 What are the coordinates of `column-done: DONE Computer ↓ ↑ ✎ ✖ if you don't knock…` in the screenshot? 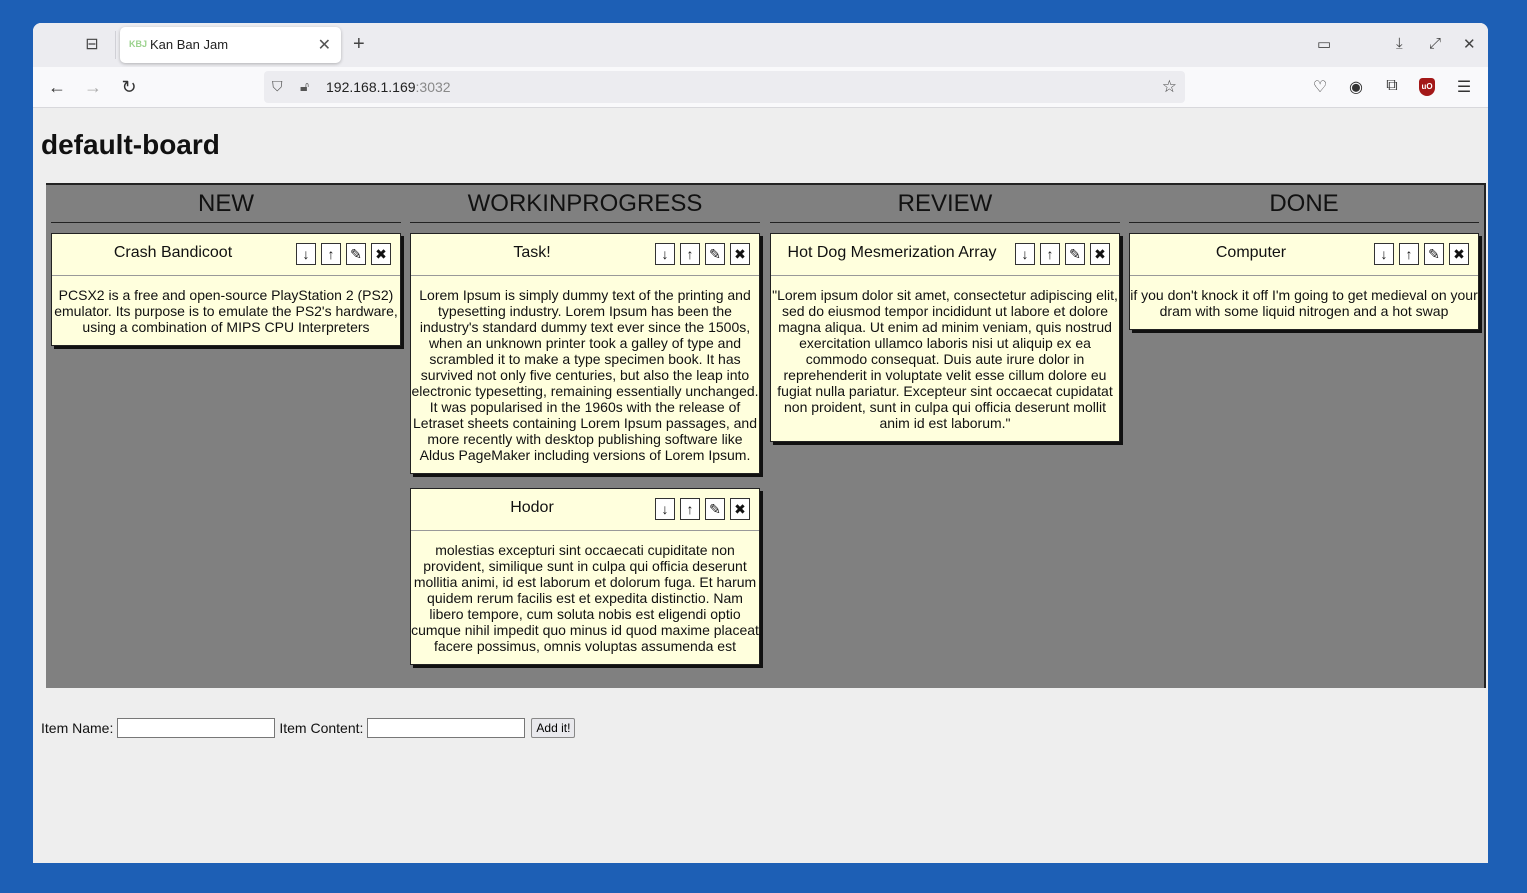 It's located at (1304, 264).